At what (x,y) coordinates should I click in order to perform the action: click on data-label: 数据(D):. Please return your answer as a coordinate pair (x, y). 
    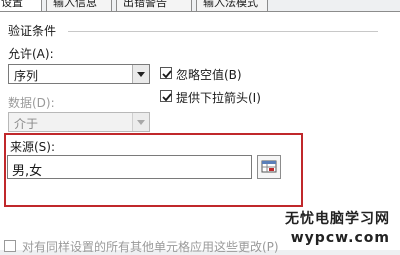
    Looking at the image, I should click on (31, 103).